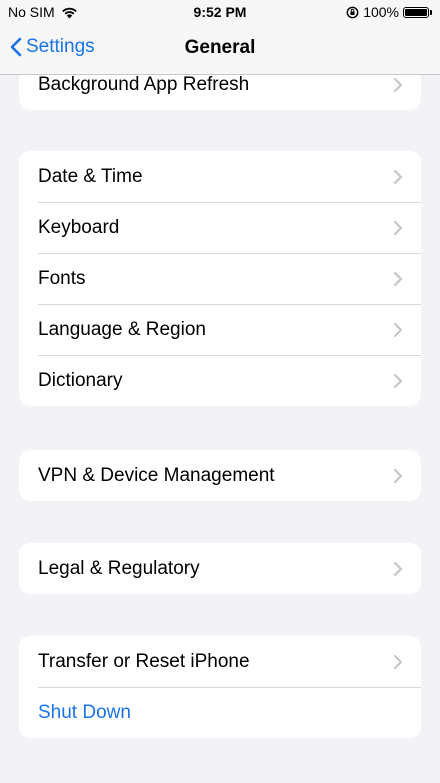 This screenshot has height=783, width=440. Describe the element at coordinates (122, 329) in the screenshot. I see `row-label: Language & Region` at that location.